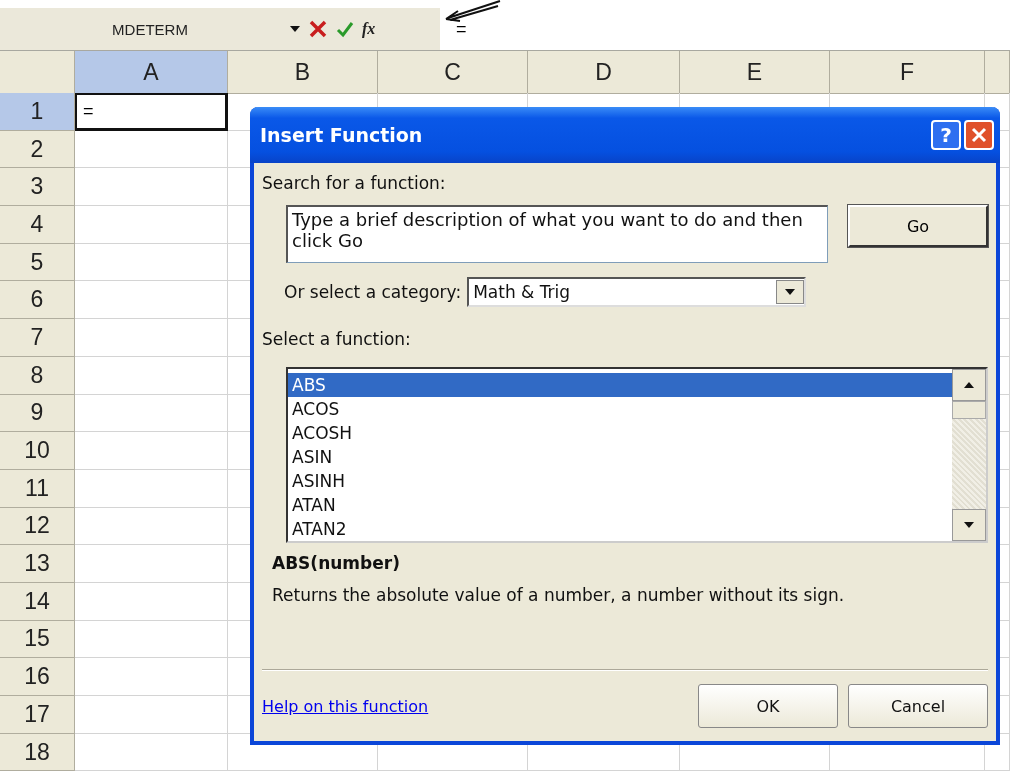  Describe the element at coordinates (620, 505) in the screenshot. I see `function-item: ATAN` at that location.